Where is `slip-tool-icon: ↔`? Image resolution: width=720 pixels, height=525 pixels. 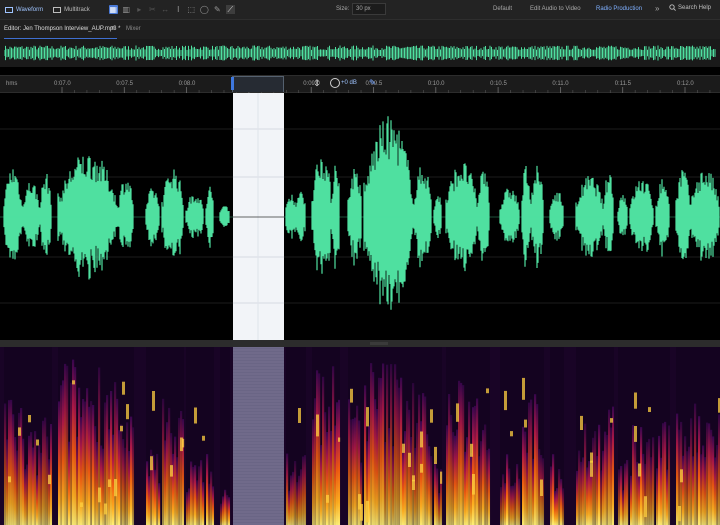
slip-tool-icon: ↔ is located at coordinates (165, 9).